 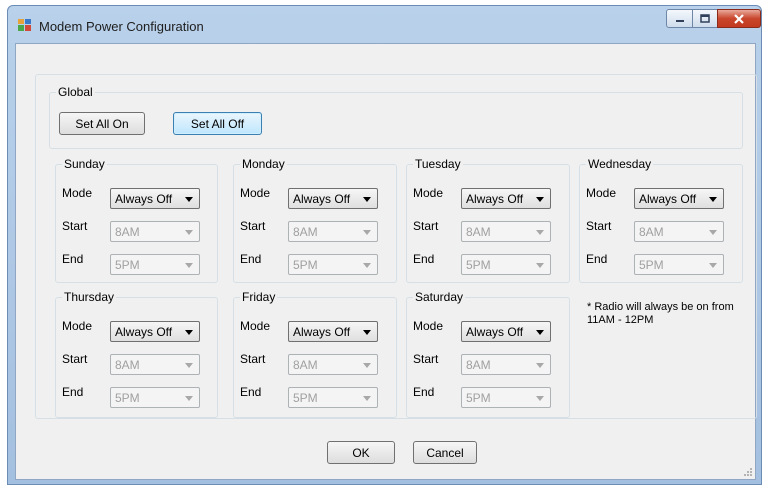 What do you see at coordinates (77, 193) in the screenshot?
I see `sunday-mode-label: Mode` at bounding box center [77, 193].